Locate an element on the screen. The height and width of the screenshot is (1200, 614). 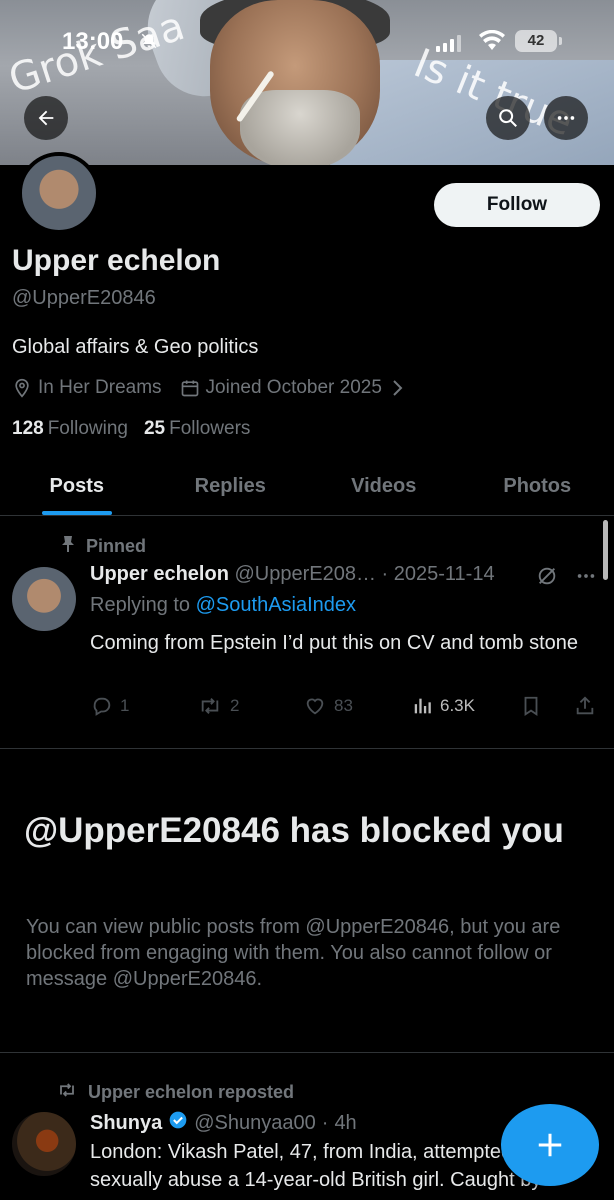
profile-location: In Her Dreams is located at coordinates (100, 387).